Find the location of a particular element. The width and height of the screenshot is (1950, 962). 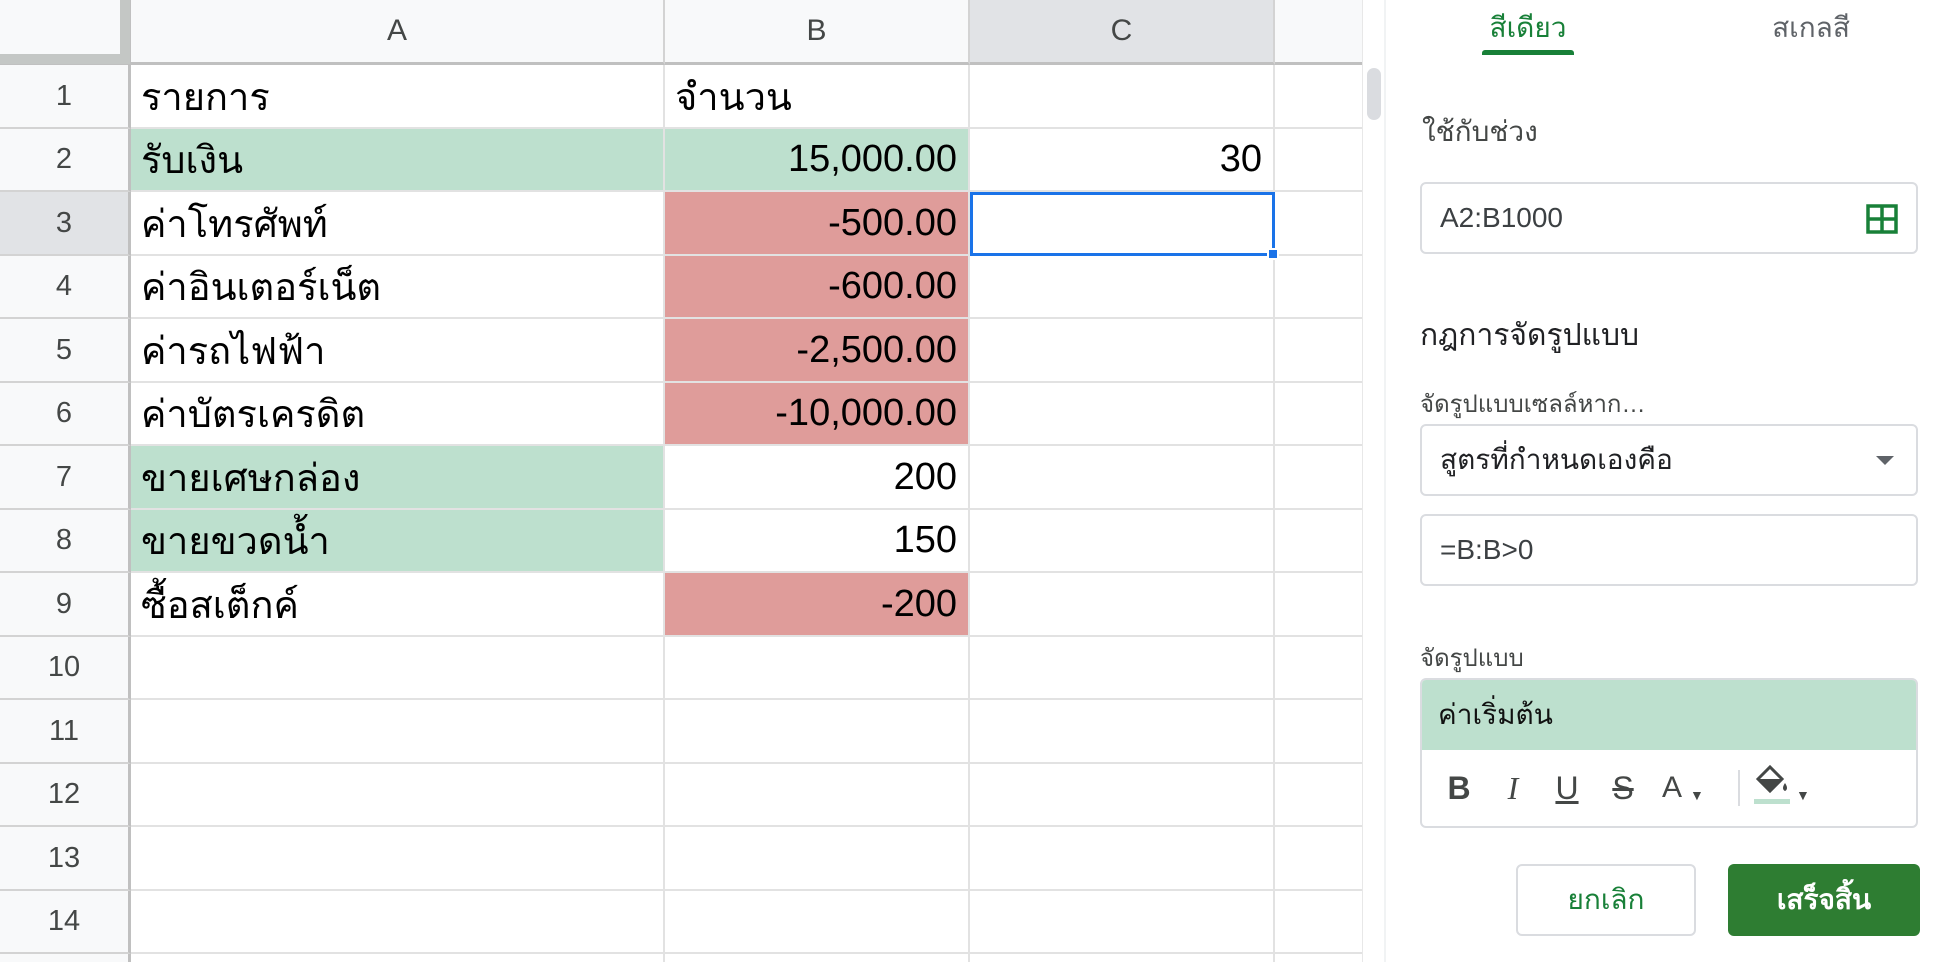

cell-a1: รายการ is located at coordinates (398, 97).